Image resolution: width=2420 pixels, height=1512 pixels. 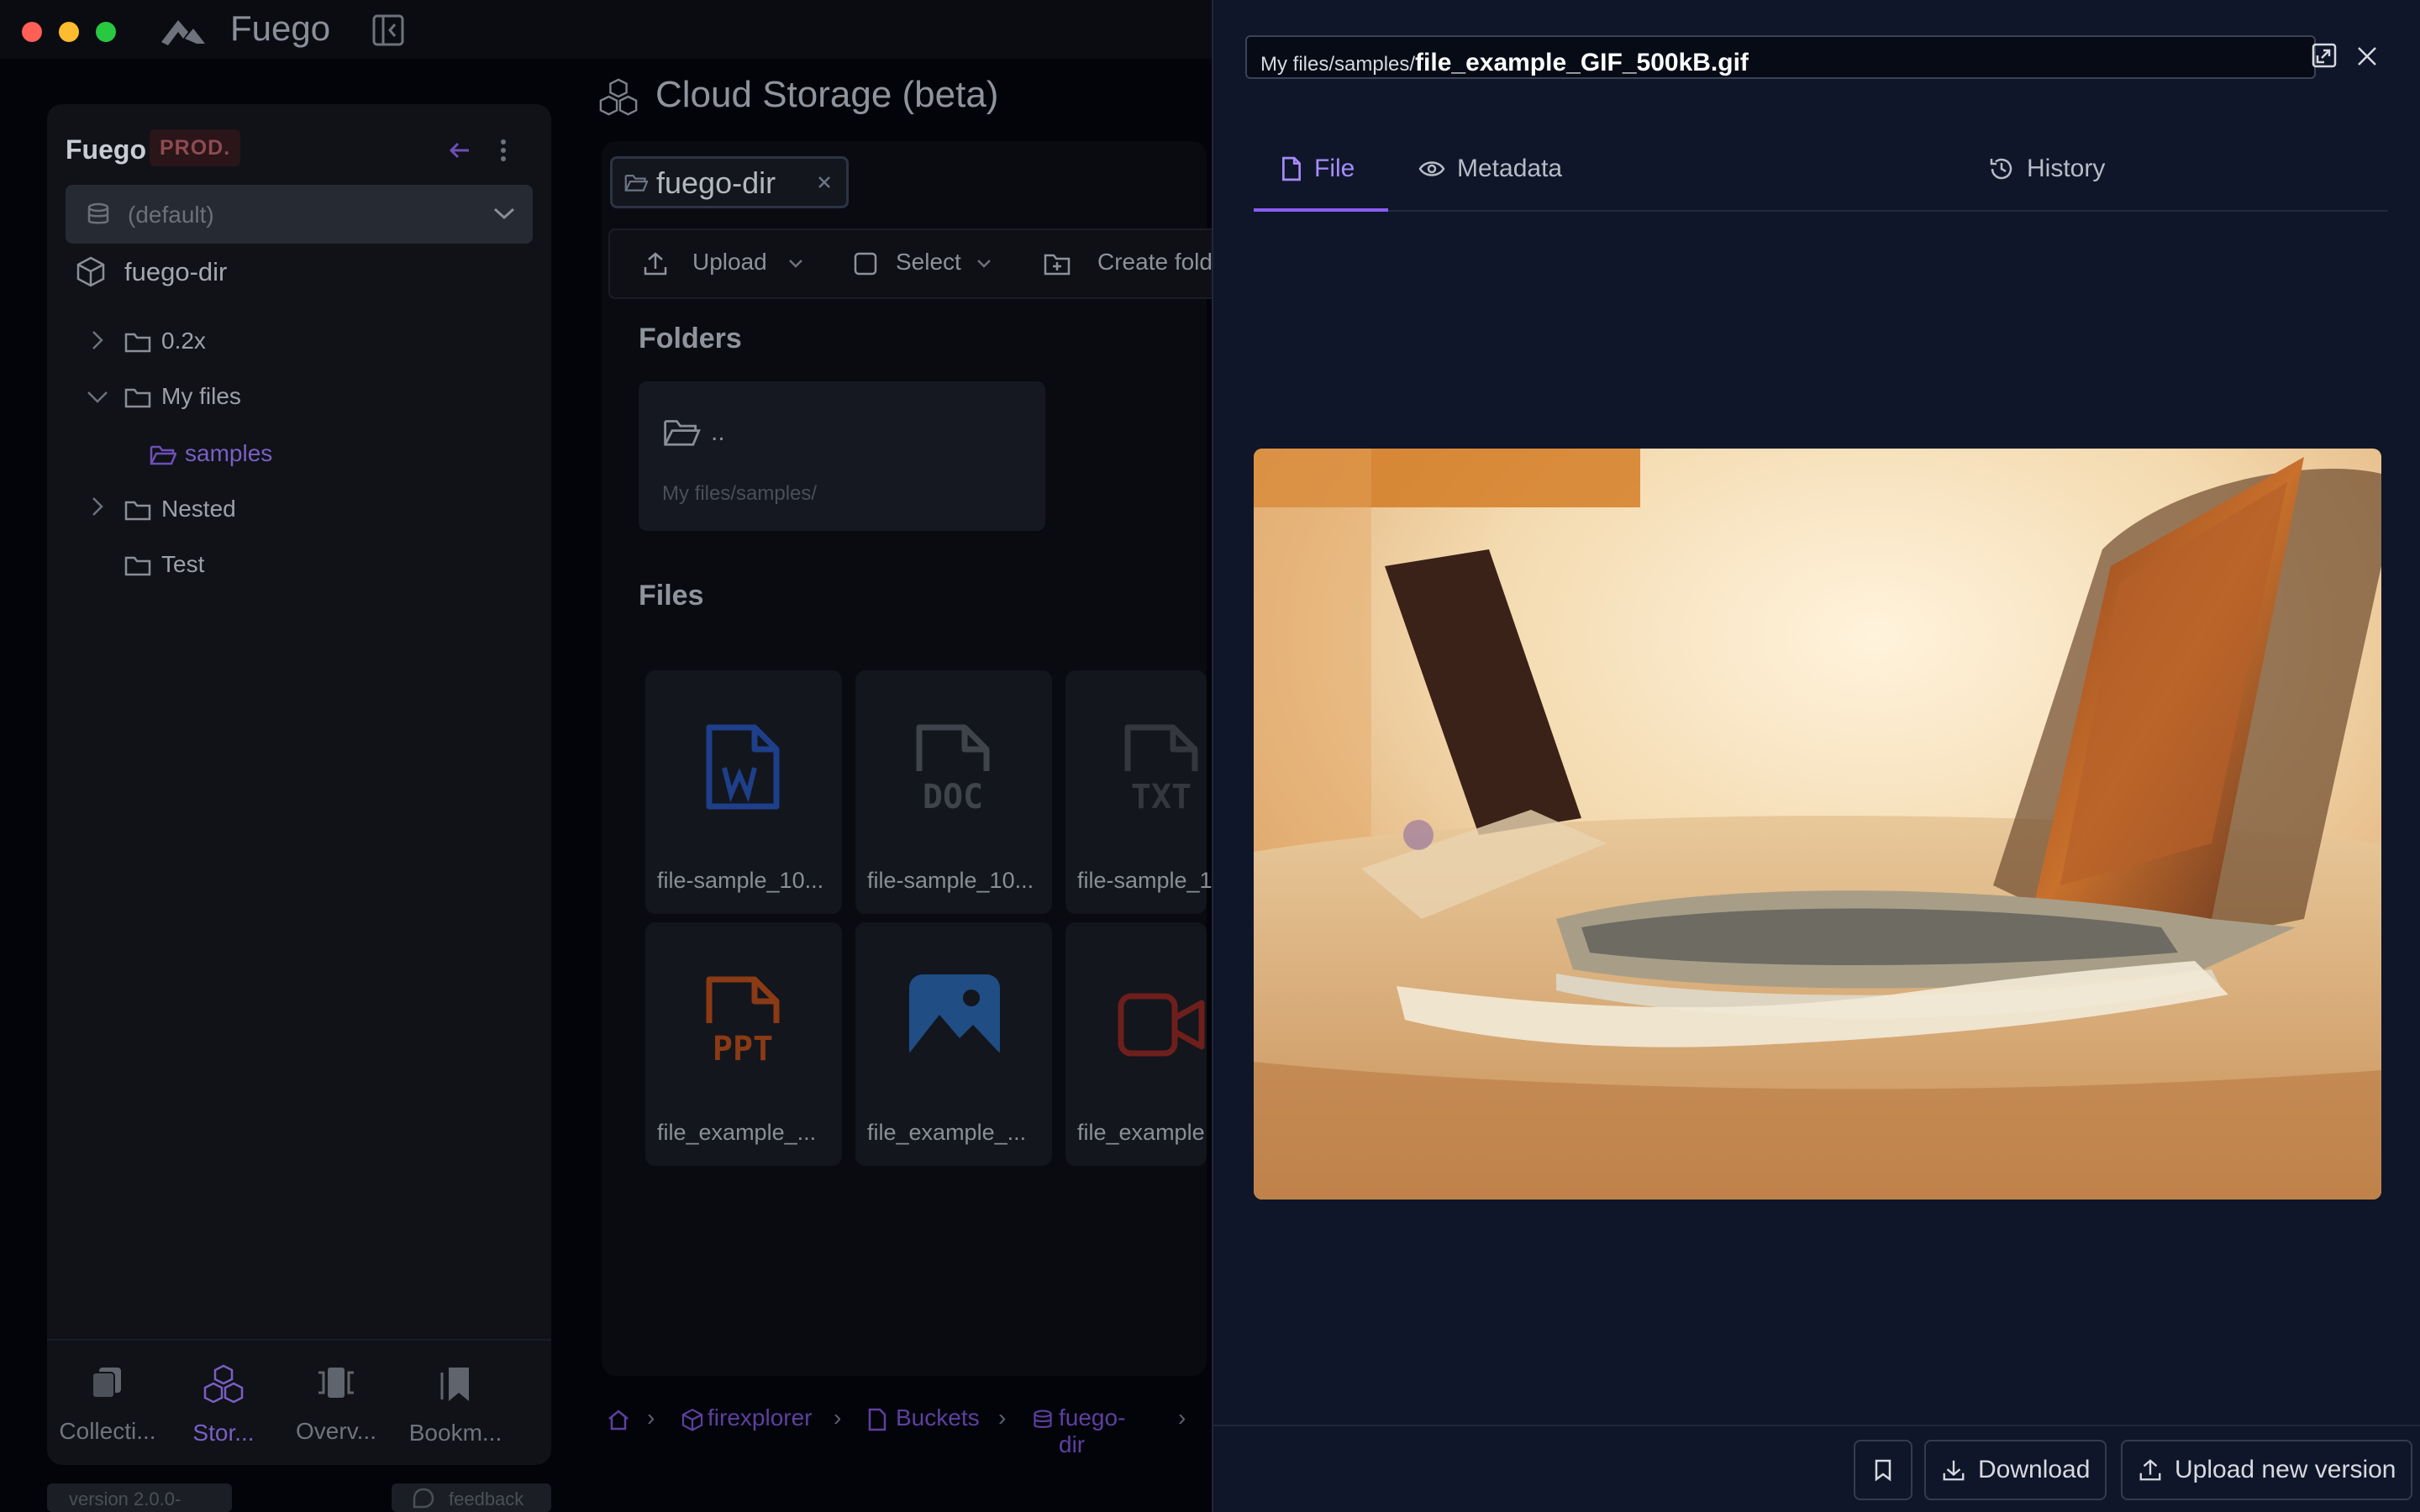 I want to click on eye-icon, so click(x=1432, y=168).